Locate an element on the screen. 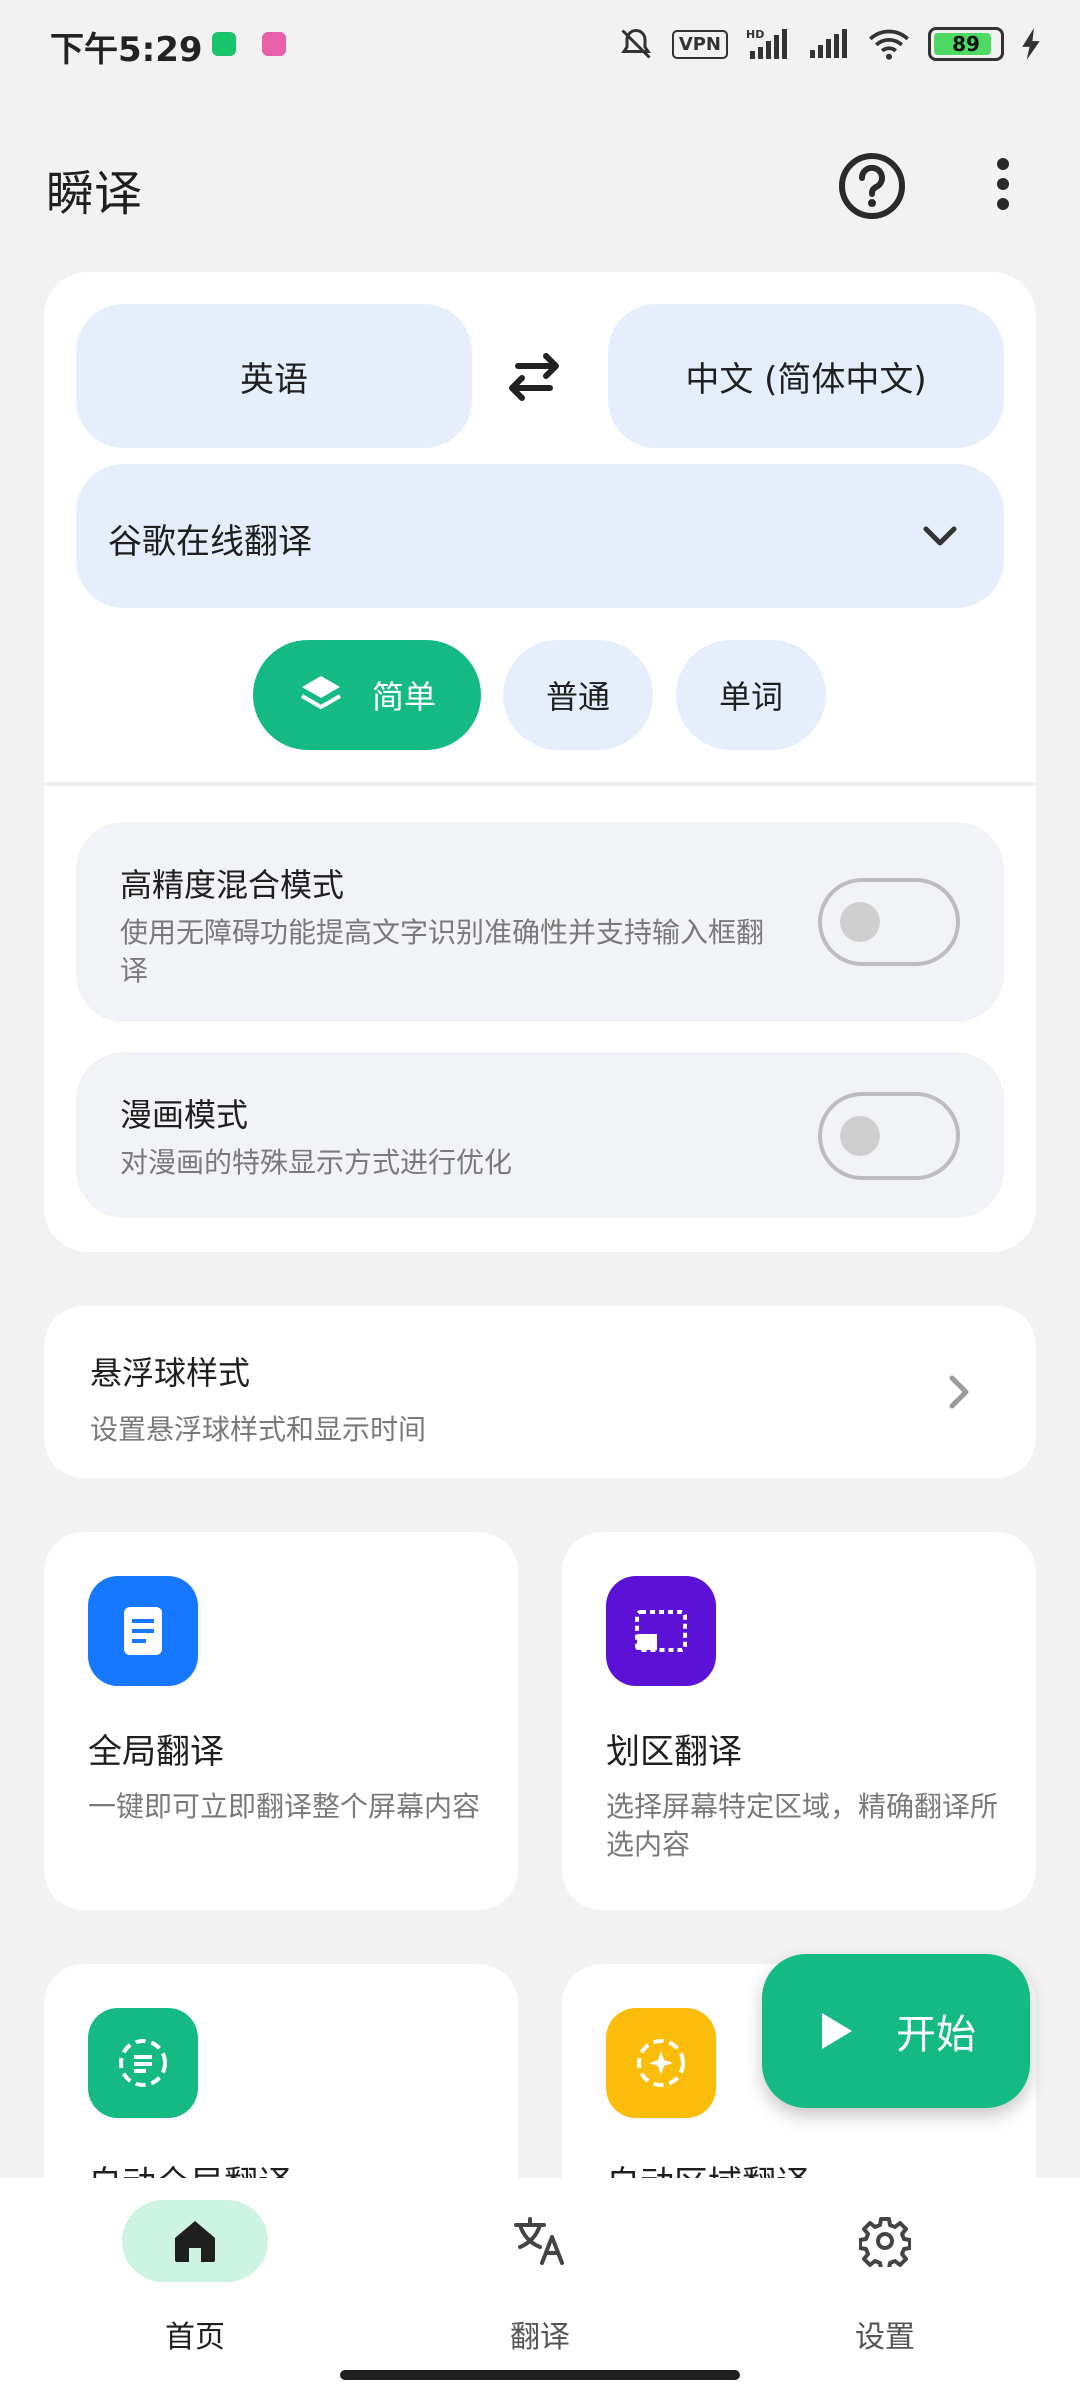 This screenshot has height=2400, width=1080. nav-translate-label: 翻译 is located at coordinates (540, 2337).